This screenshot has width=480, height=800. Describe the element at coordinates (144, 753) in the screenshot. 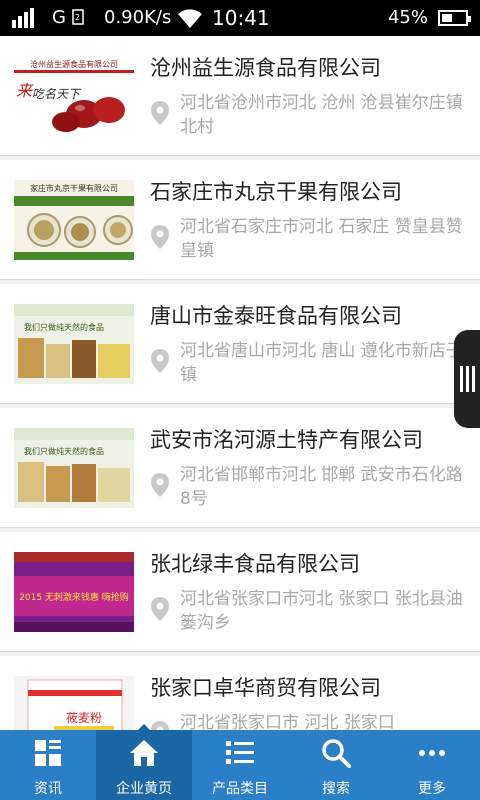

I see `home-icon` at that location.